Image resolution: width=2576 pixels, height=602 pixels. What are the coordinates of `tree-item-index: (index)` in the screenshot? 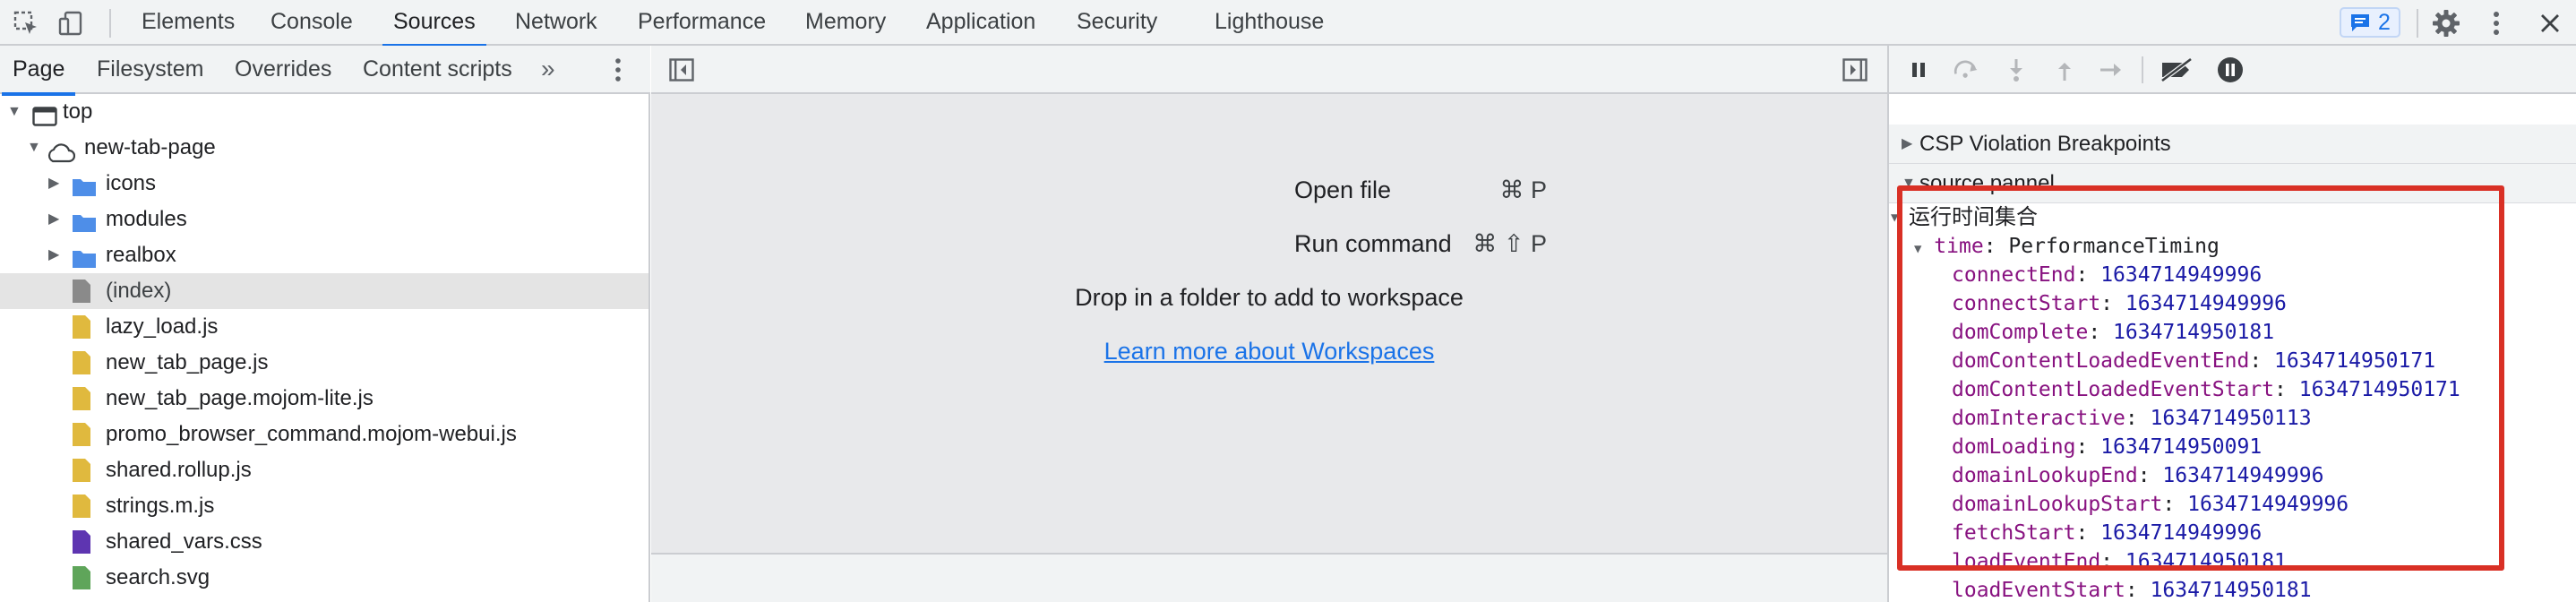 It's located at (324, 291).